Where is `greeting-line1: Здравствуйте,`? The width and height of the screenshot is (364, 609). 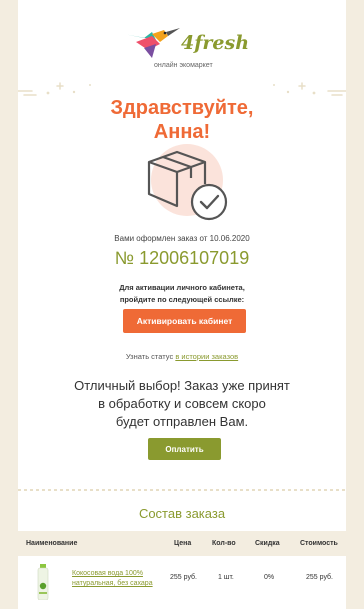
greeting-line1: Здравствуйте, is located at coordinates (182, 108).